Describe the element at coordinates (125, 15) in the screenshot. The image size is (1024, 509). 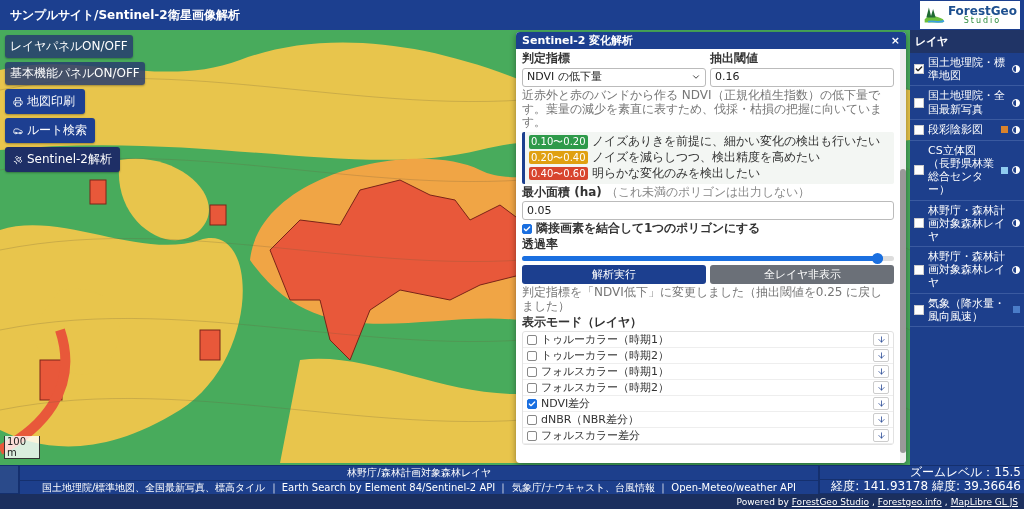
I see `page-title: サンプルサイト/Sentinel-2衛星画像解析` at that location.